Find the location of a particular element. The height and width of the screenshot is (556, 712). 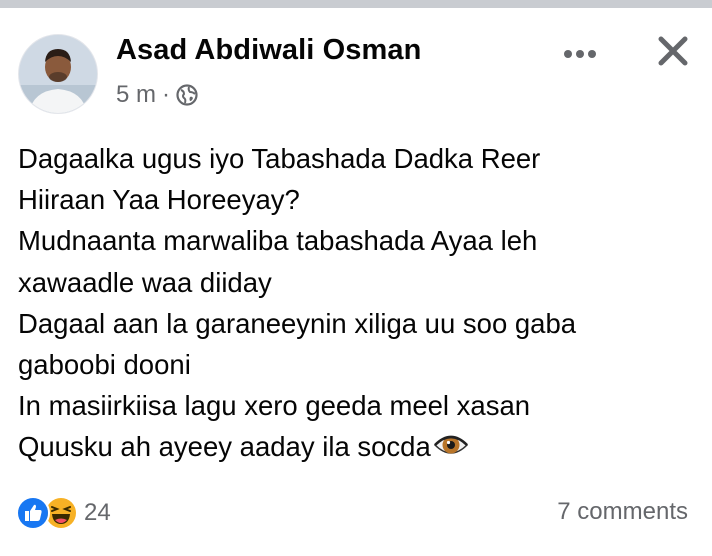

post-line: gaboobi dooni is located at coordinates (104, 365).